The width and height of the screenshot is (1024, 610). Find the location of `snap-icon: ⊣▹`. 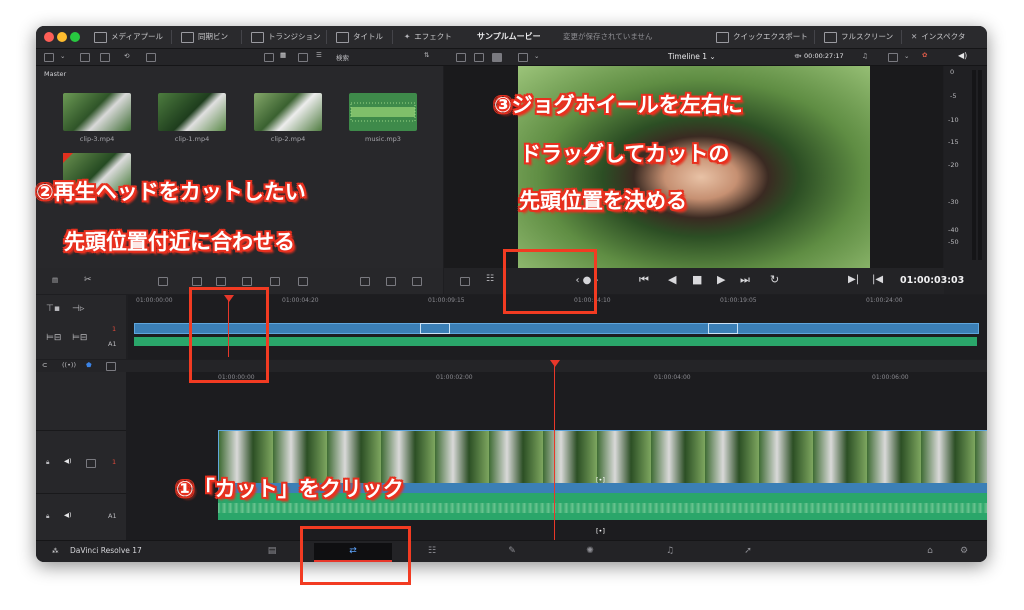

snap-icon: ⊣▹ is located at coordinates (78, 309).